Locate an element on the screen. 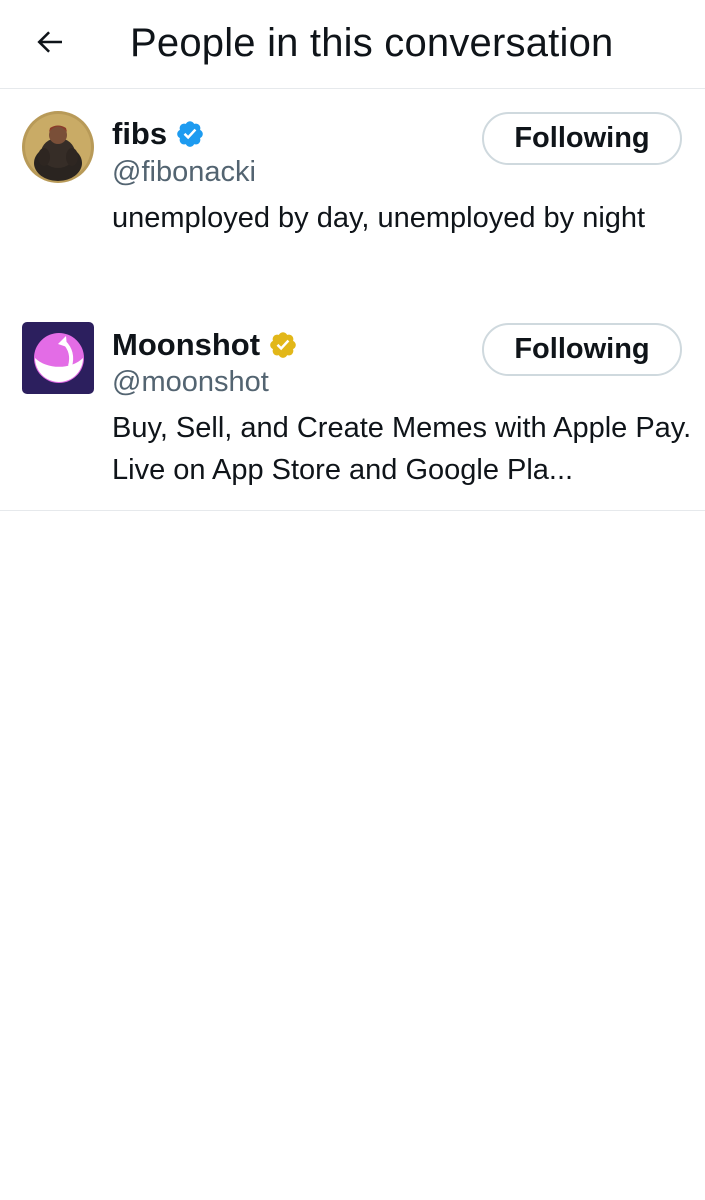  user-handle: @moonshot is located at coordinates (190, 382).